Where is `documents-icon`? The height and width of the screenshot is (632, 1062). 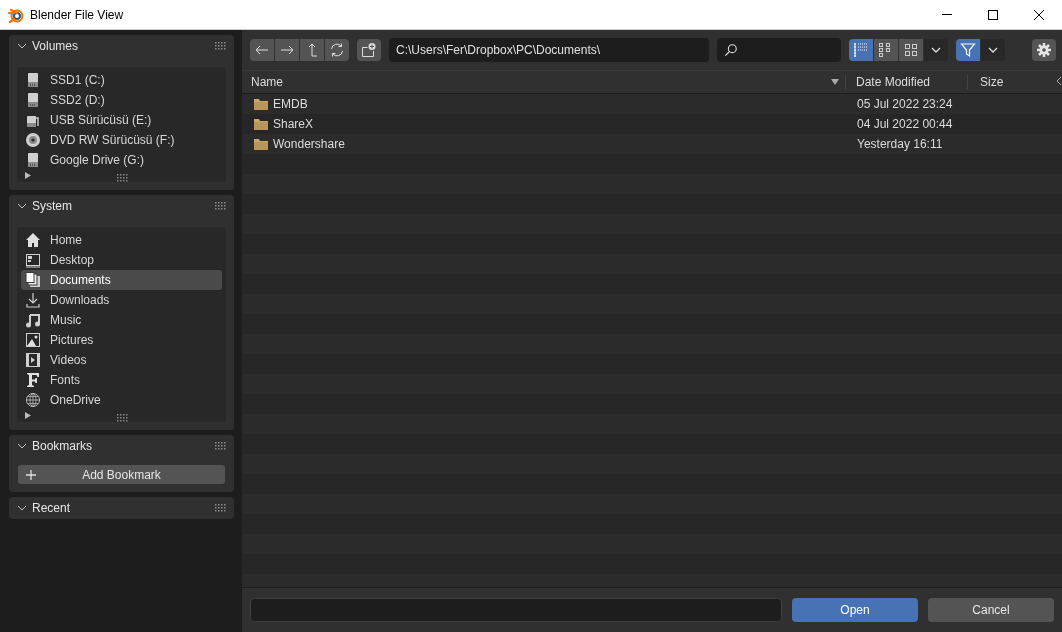
documents-icon is located at coordinates (33, 280).